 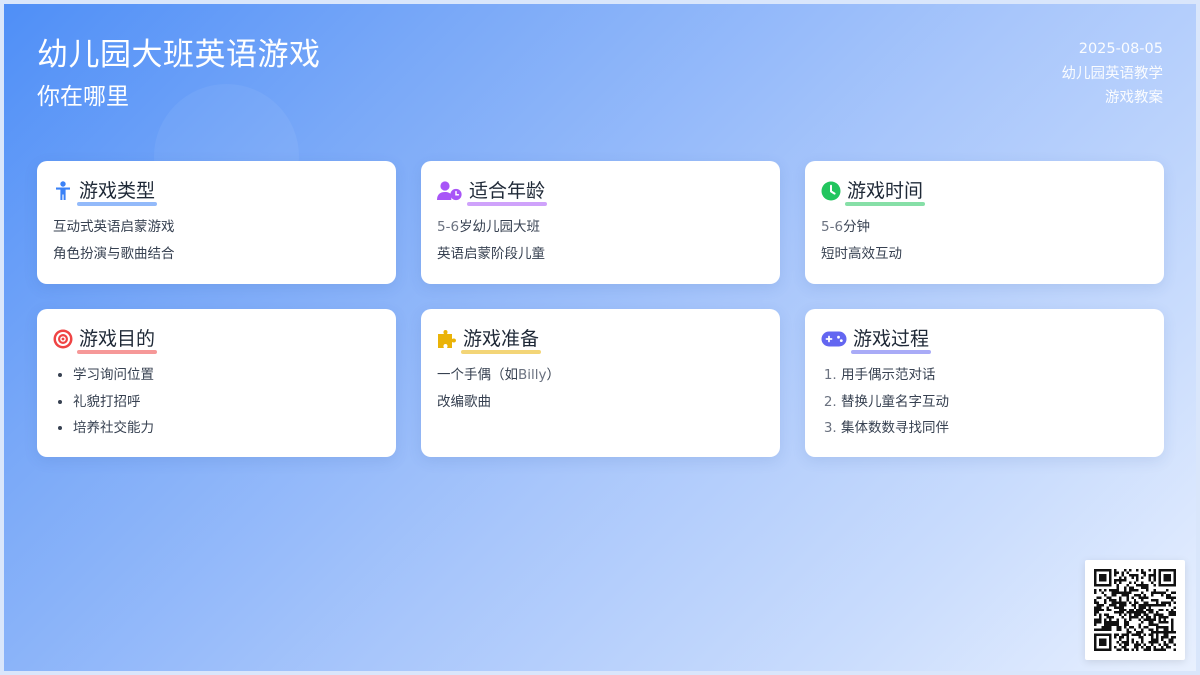 I want to click on puppet-close: ）, so click(x=553, y=375).